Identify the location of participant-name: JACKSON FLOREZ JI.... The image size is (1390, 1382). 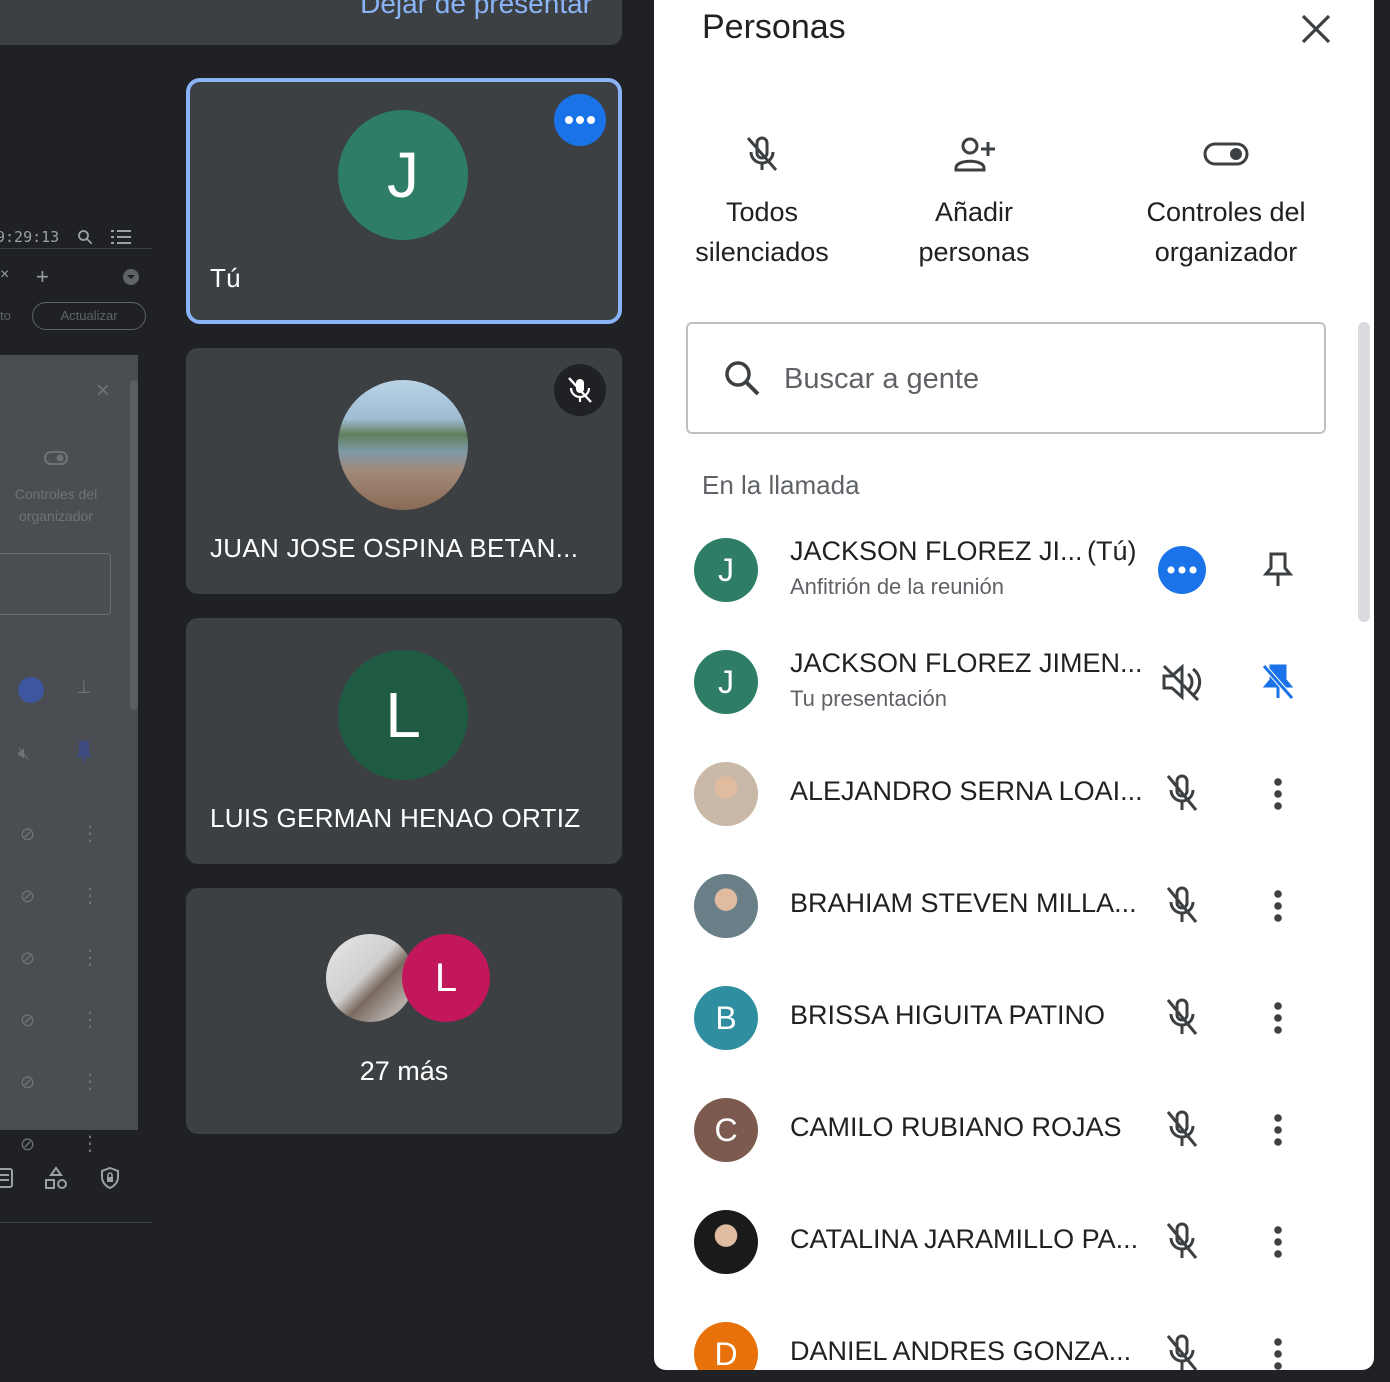
(936, 551).